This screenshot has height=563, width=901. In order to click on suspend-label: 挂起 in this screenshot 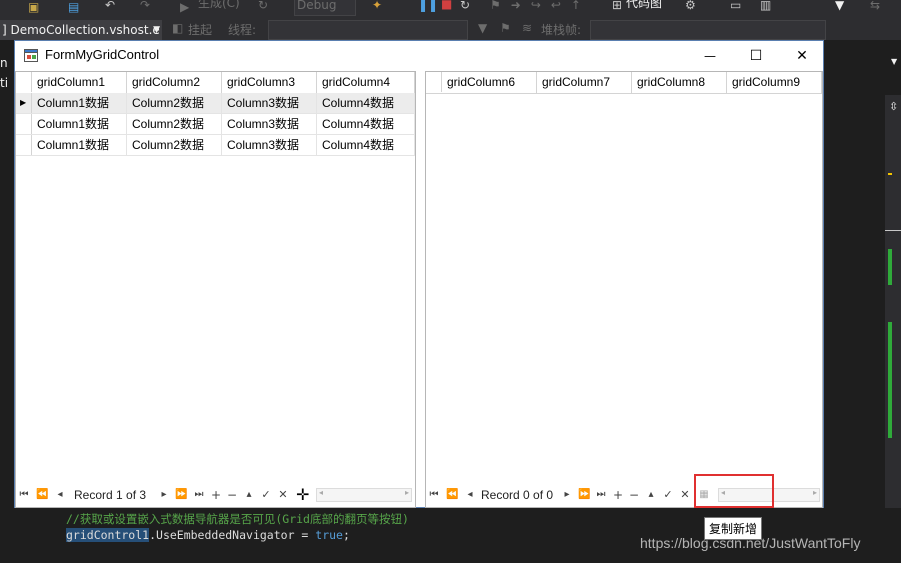, I will do `click(200, 29)`.